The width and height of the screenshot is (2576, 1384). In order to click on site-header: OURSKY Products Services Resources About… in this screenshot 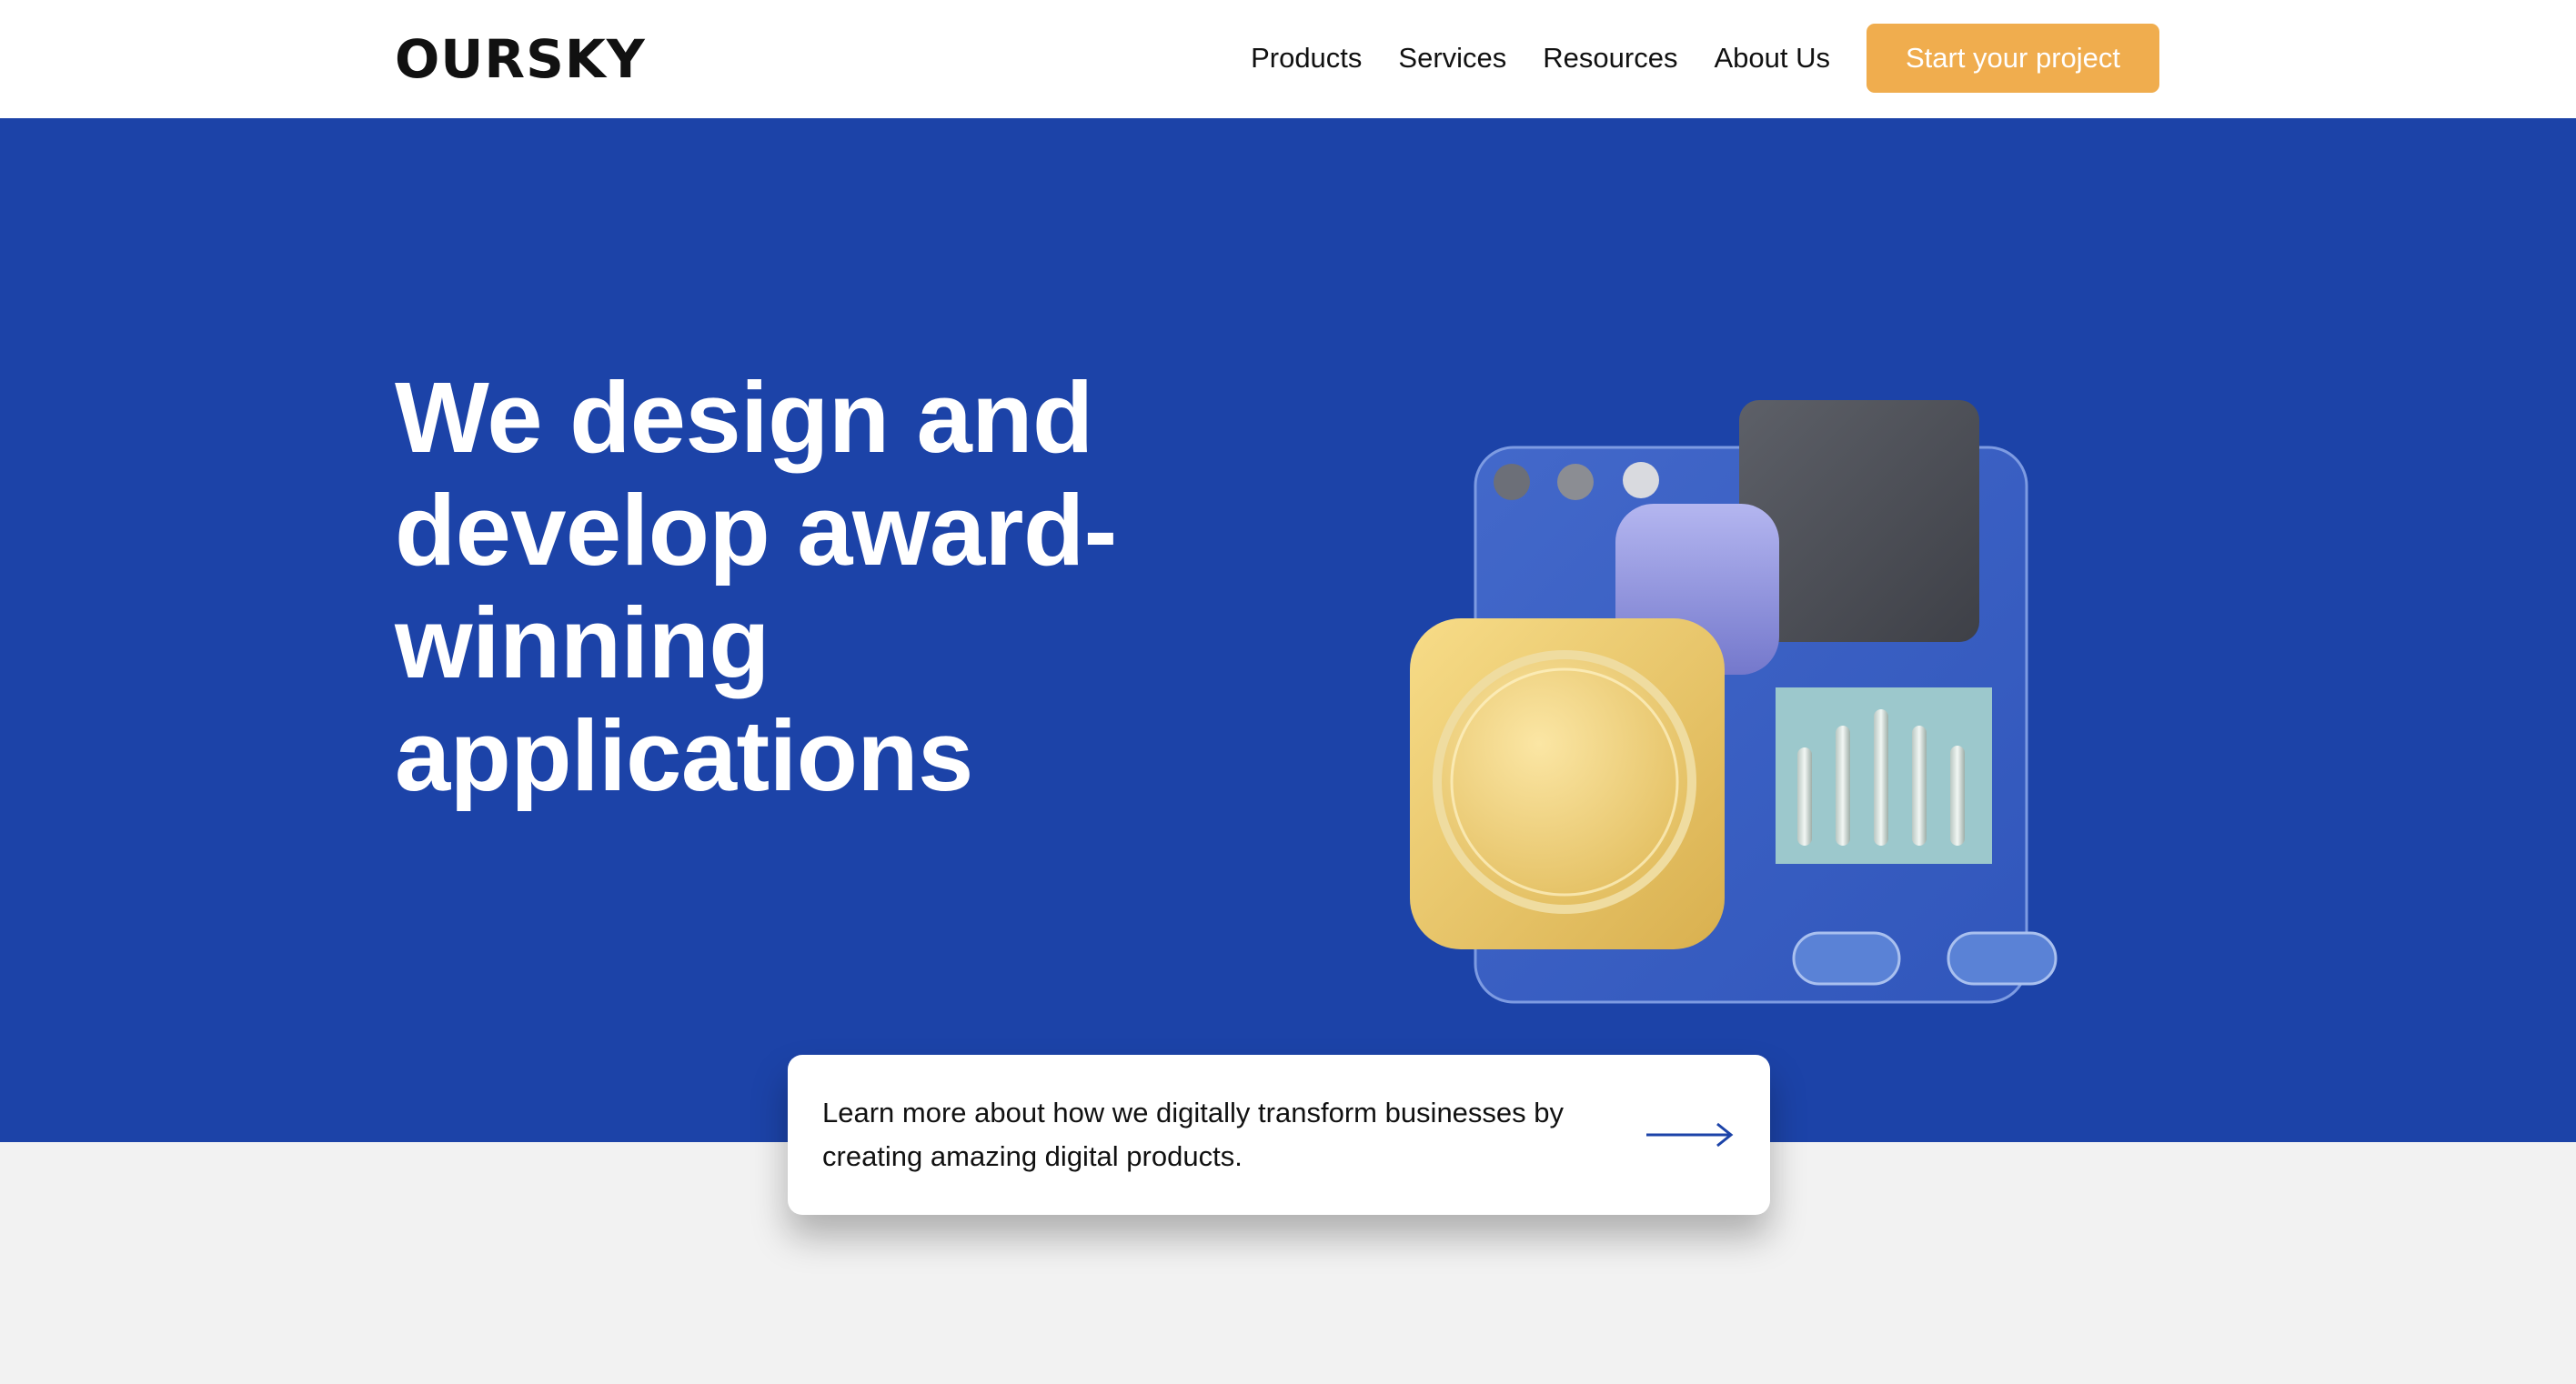, I will do `click(1288, 59)`.